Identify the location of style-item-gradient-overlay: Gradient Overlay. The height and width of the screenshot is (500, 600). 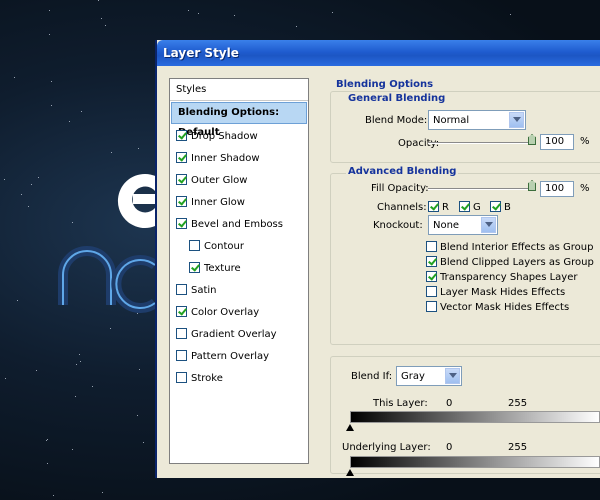
(239, 335).